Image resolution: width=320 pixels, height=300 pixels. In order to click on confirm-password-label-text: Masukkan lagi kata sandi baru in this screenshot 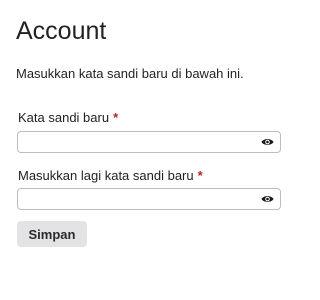, I will do `click(106, 175)`.